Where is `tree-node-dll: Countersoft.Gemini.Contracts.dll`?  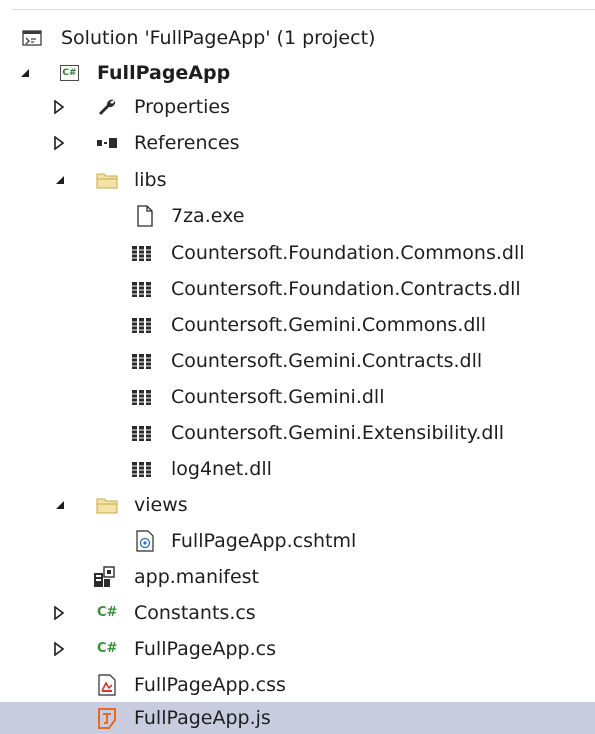 tree-node-dll: Countersoft.Gemini.Contracts.dll is located at coordinates (297, 361).